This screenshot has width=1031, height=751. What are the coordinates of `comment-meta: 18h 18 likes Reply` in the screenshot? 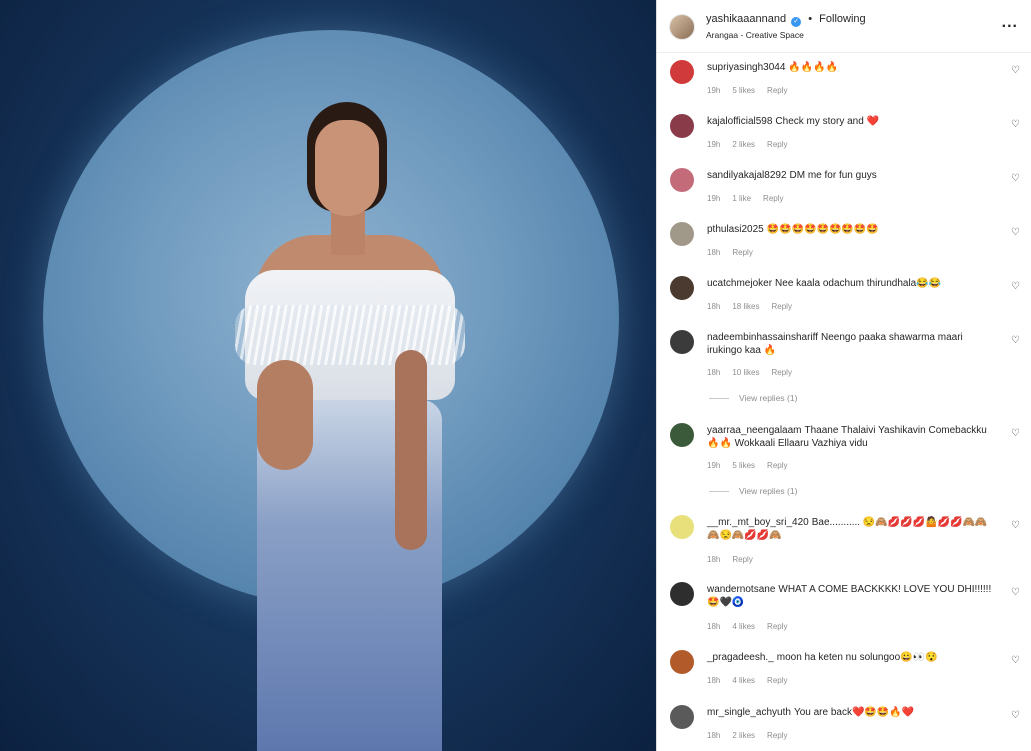 It's located at (755, 306).